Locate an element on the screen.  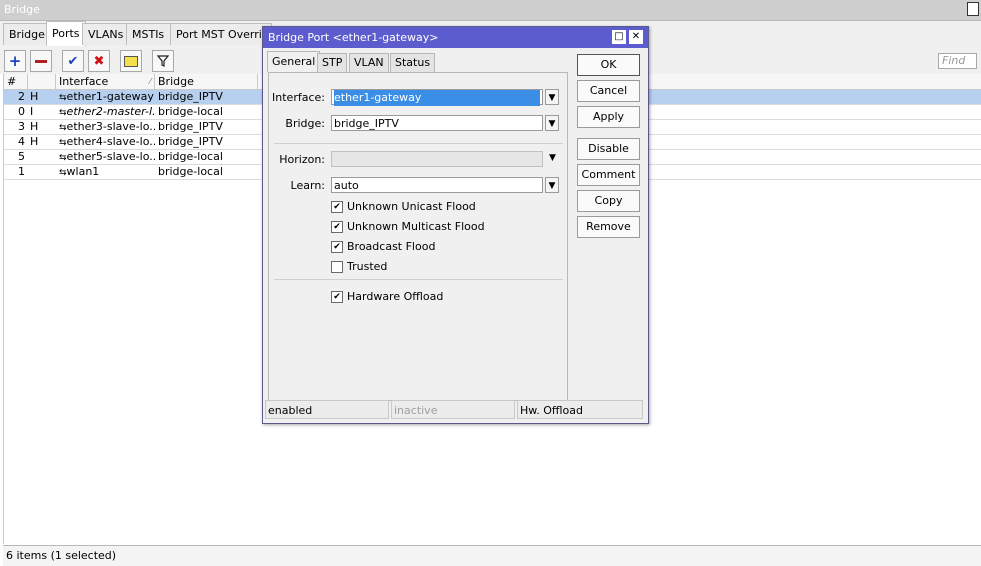
bridge-value: bridge_IPTV is located at coordinates (366, 123).